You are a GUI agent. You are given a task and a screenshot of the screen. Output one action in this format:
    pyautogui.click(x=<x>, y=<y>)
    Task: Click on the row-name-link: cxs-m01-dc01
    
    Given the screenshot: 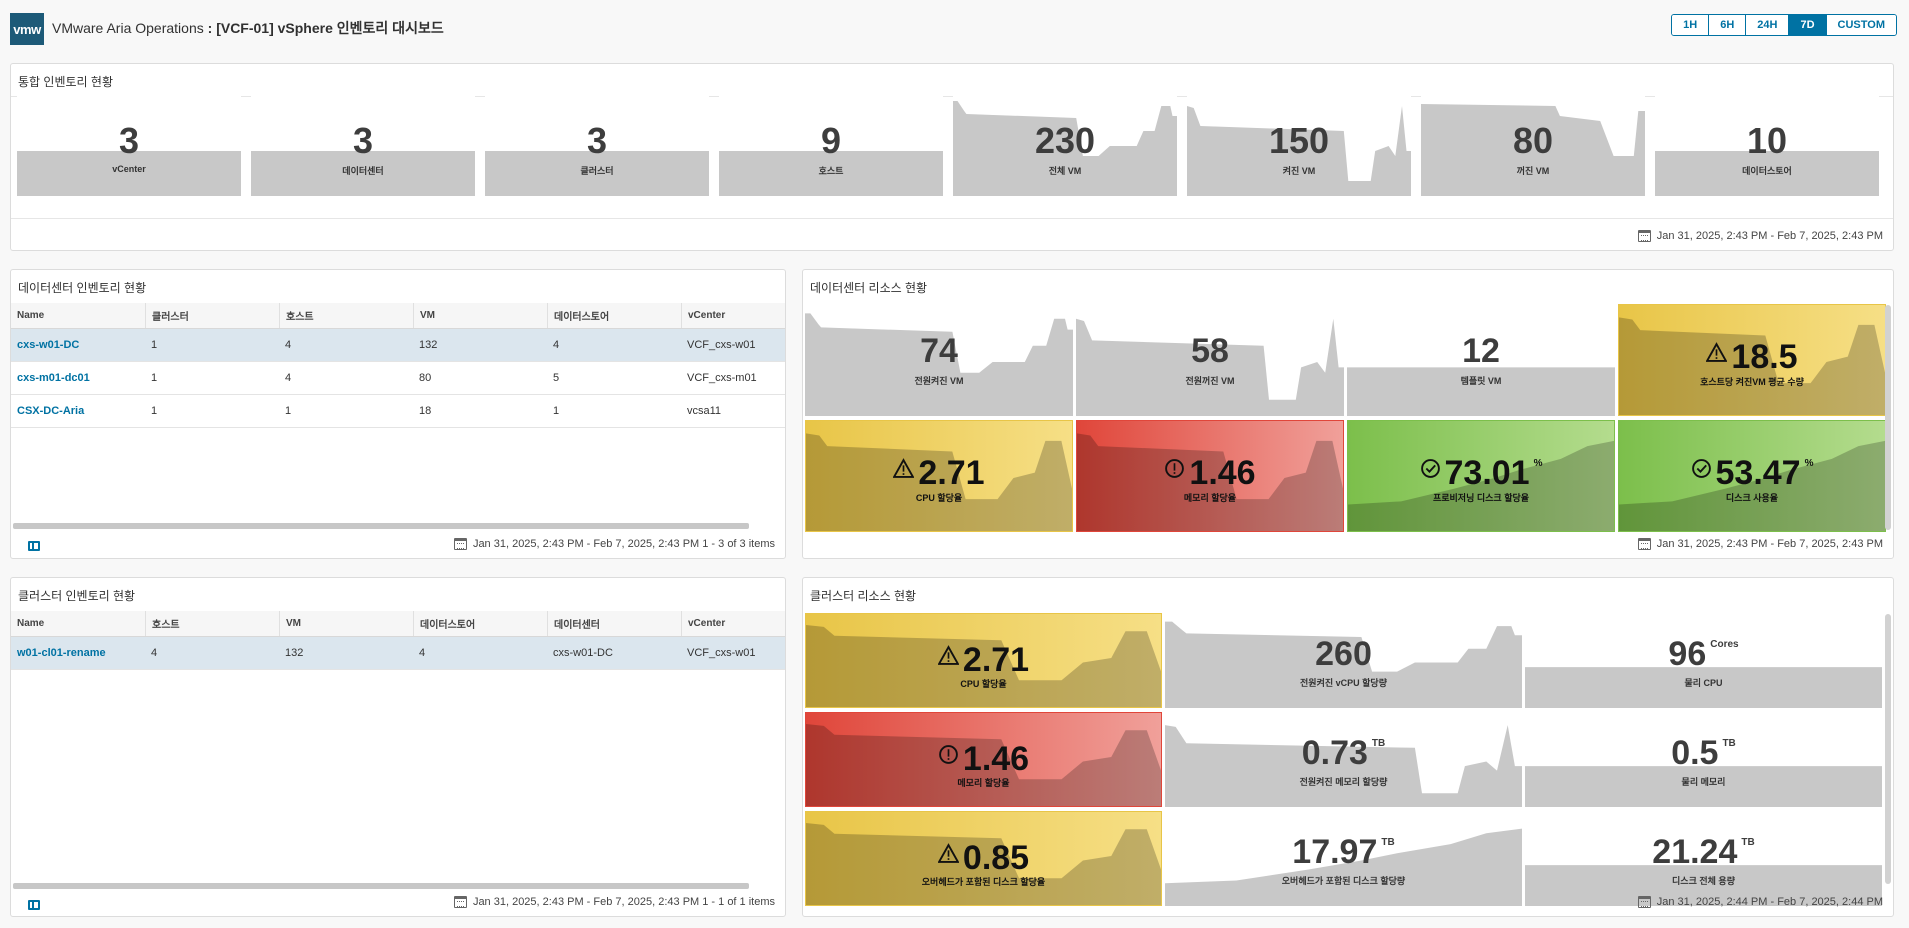 What is the action you would take?
    pyautogui.click(x=78, y=378)
    